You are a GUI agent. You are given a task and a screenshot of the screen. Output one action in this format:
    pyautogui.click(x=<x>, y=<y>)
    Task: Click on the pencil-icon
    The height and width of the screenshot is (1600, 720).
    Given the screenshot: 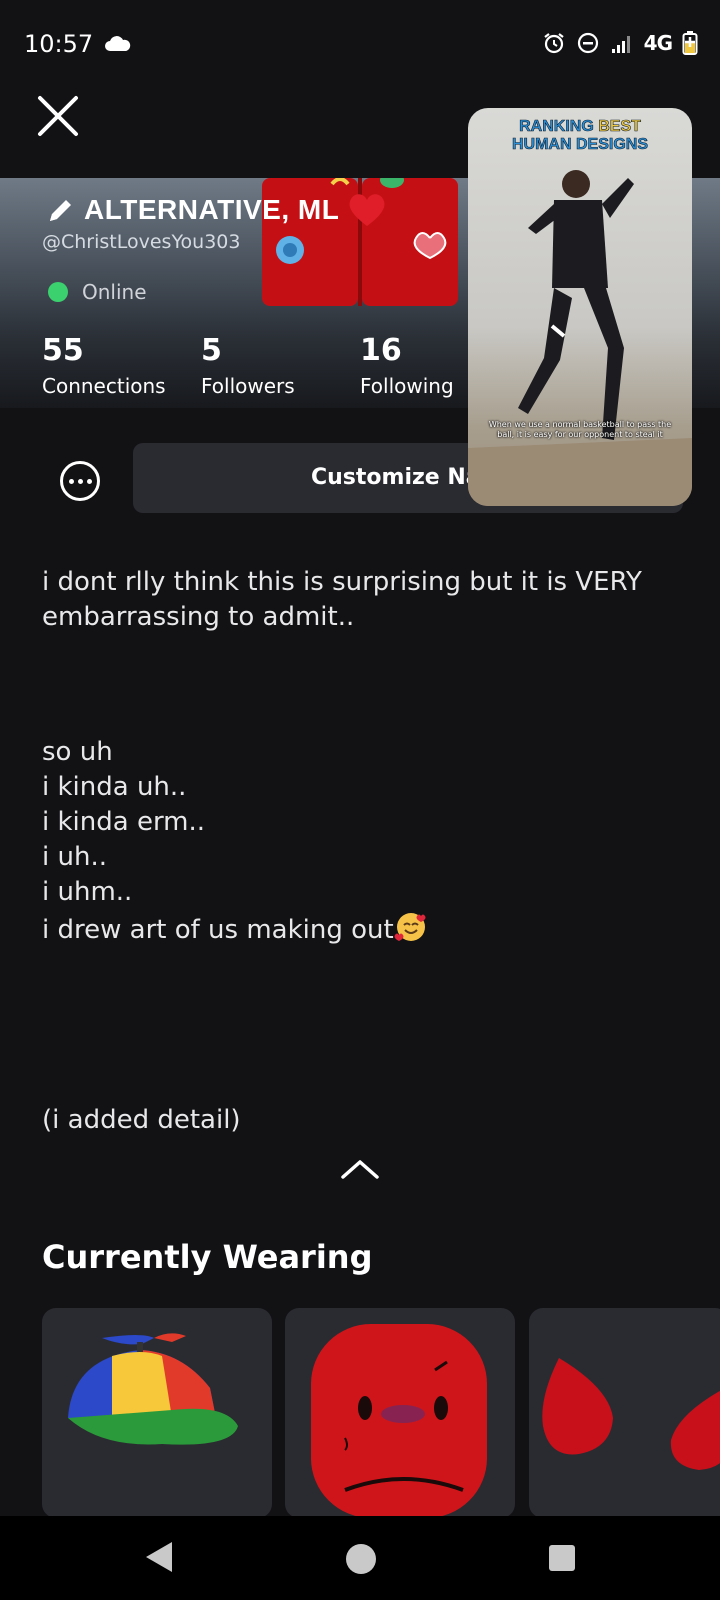 What is the action you would take?
    pyautogui.click(x=61, y=210)
    